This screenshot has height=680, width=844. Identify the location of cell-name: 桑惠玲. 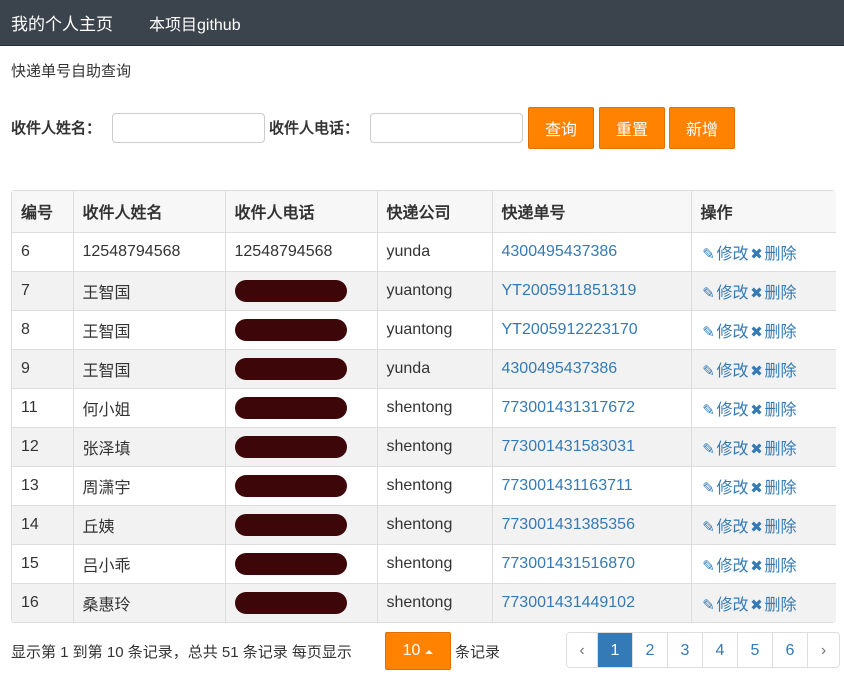
(149, 602).